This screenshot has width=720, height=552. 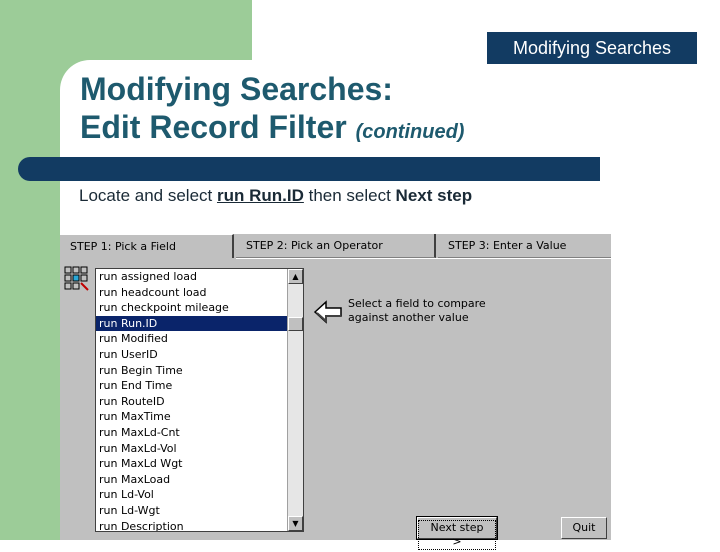 I want to click on instruction-field: run Run.ID, so click(x=260, y=195).